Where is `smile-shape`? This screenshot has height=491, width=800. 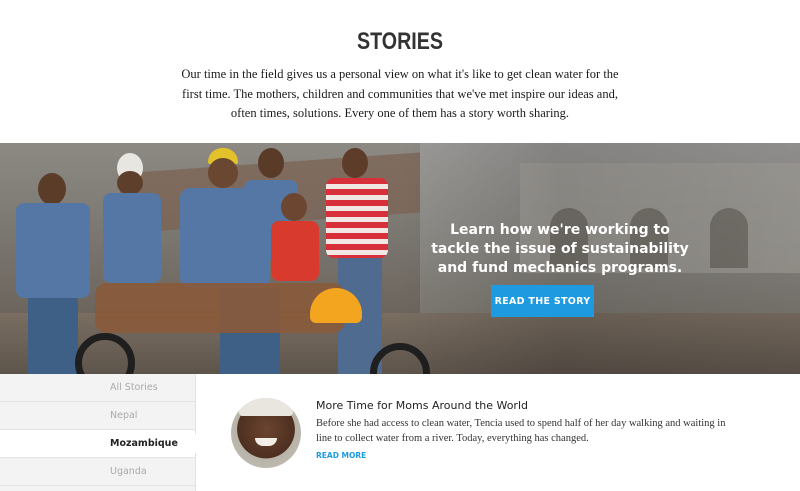 smile-shape is located at coordinates (266, 442).